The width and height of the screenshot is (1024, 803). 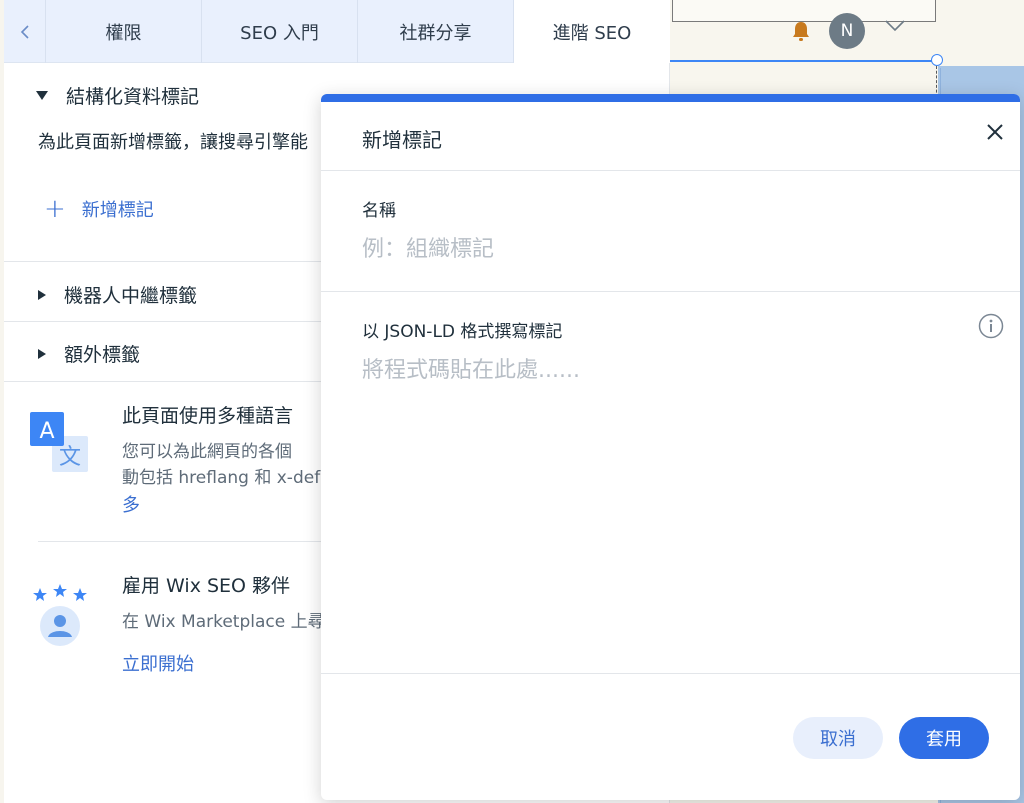 I want to click on robots-meta-toggle: 機器人中繼標籤, so click(x=116, y=294).